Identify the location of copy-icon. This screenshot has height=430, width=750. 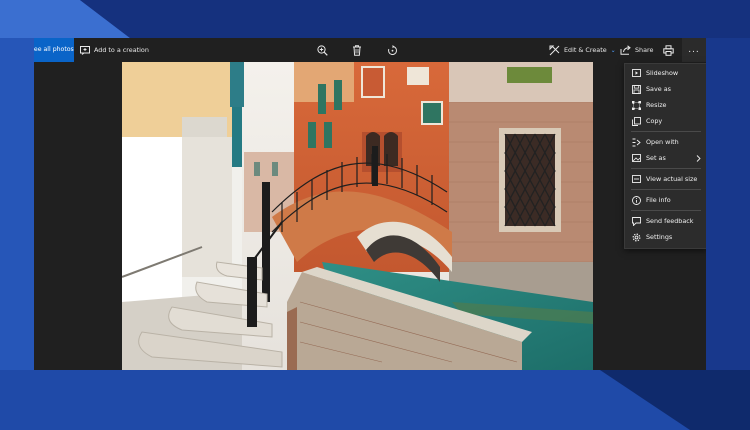
(636, 121).